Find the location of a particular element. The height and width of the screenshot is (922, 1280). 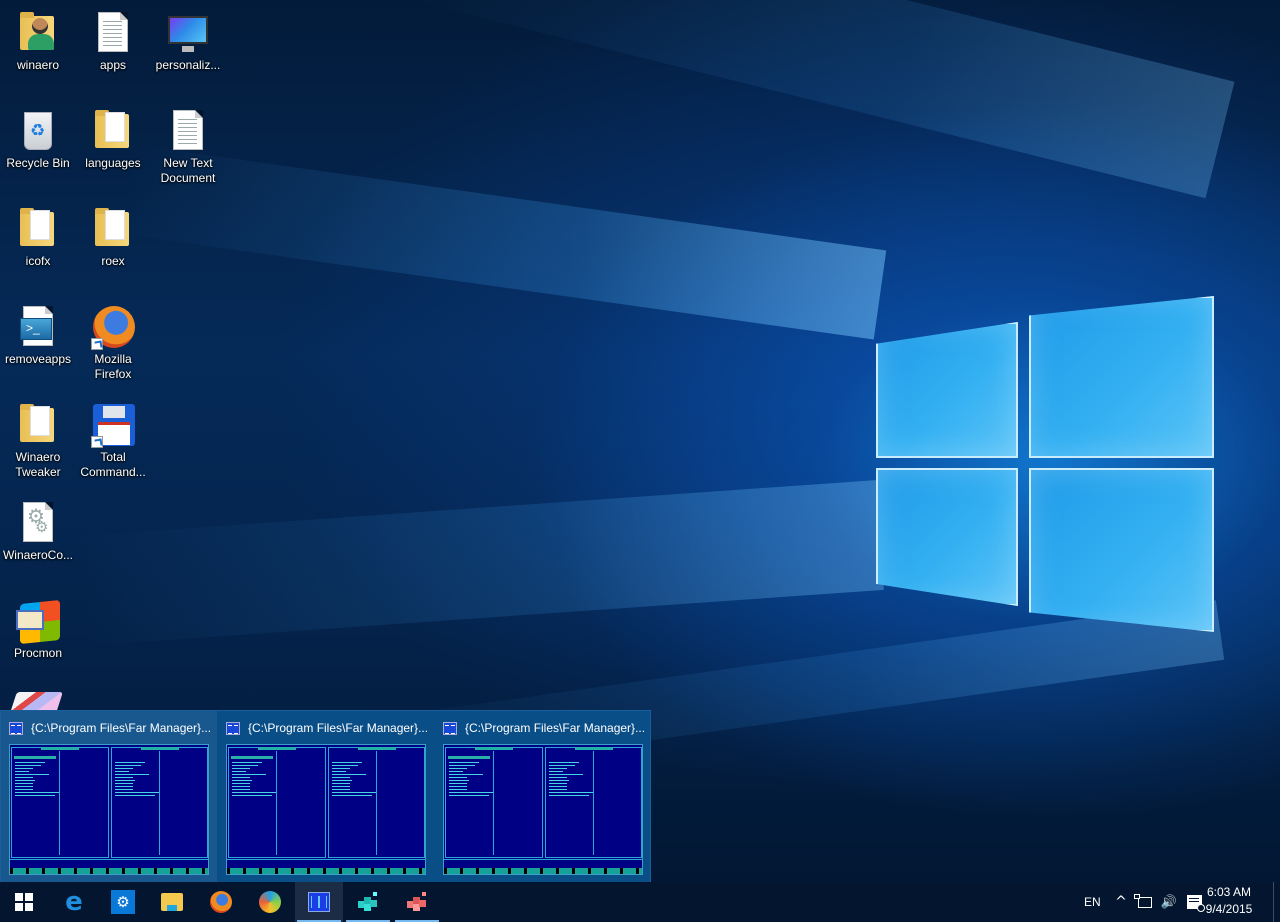

desktop-icon-label: roex is located at coordinates (113, 261).